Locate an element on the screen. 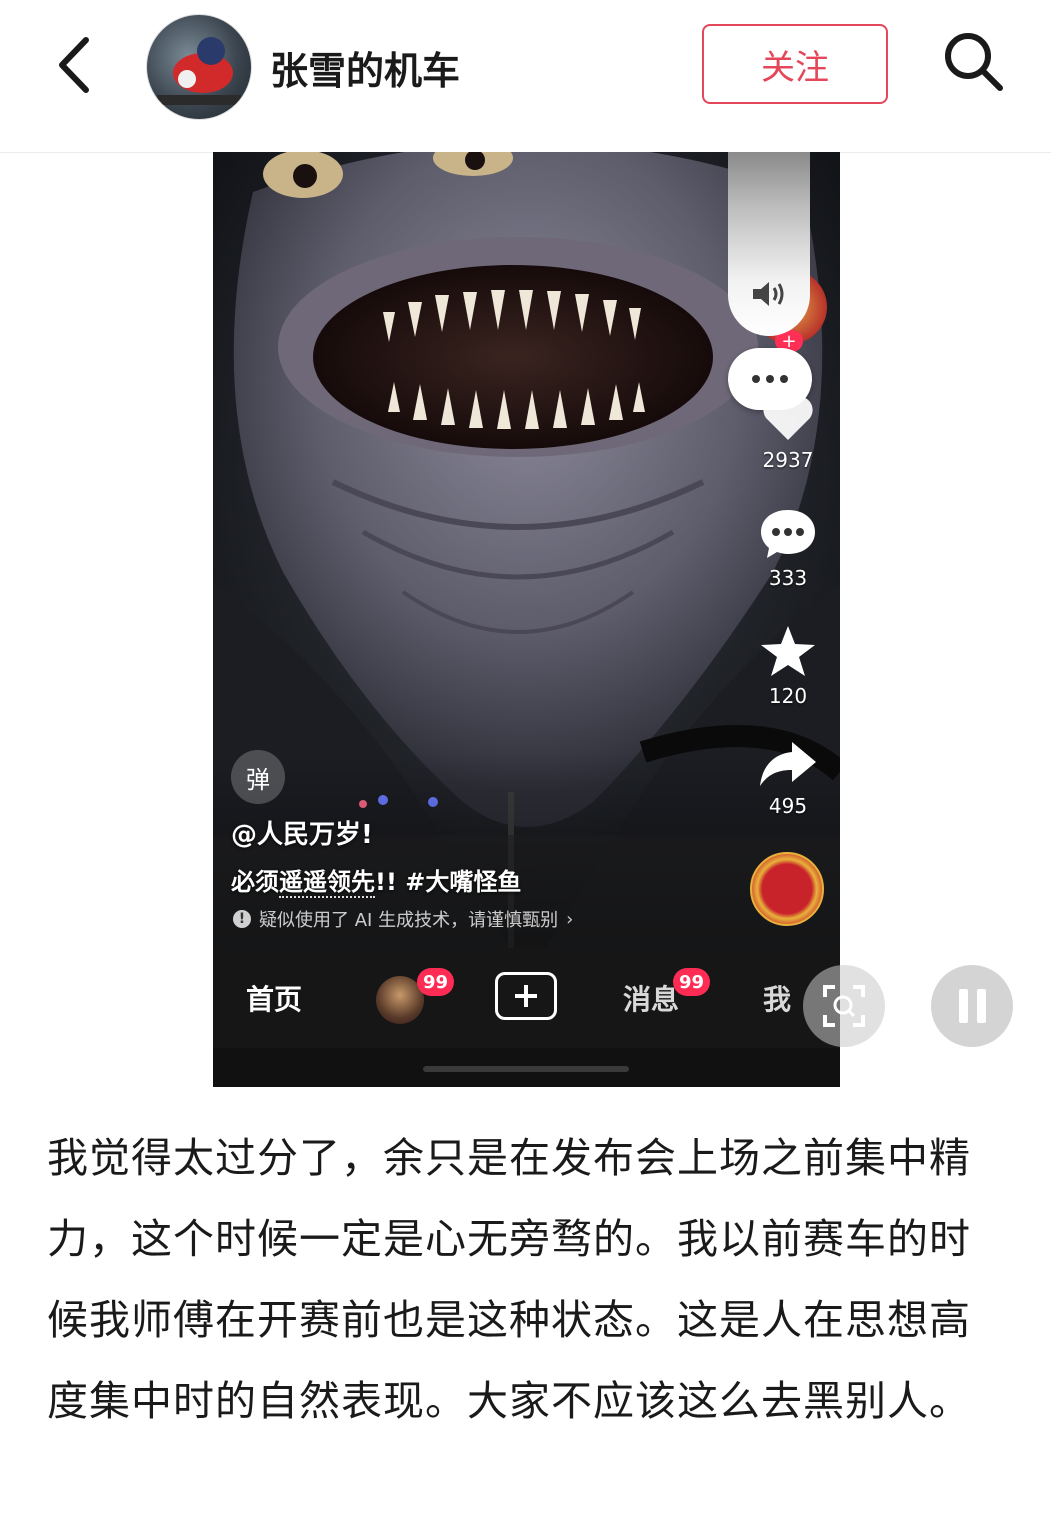  scan-icon is located at coordinates (844, 1006).